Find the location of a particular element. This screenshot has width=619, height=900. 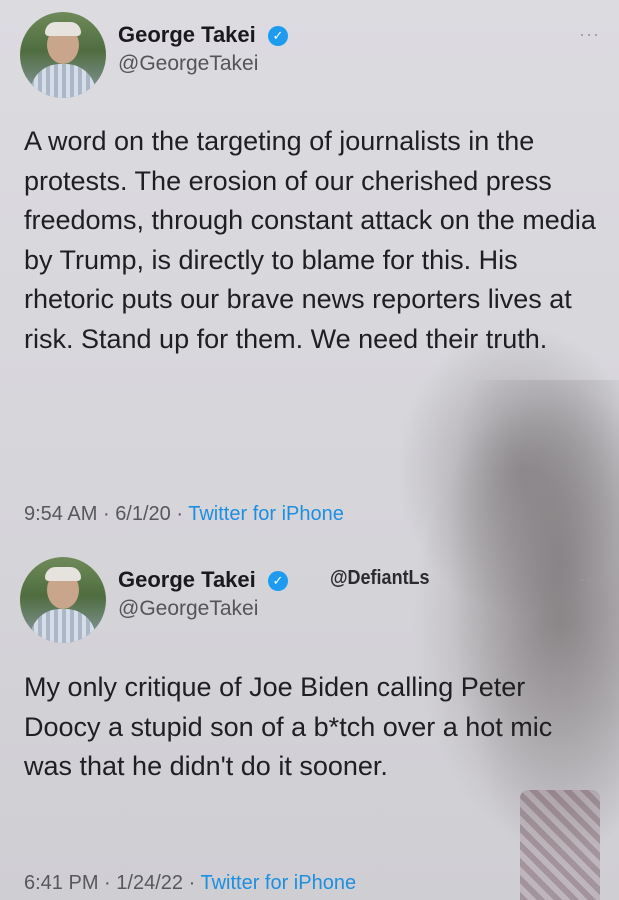

tweet-header: George Takei ✓ @GeorgeTakei ··· is located at coordinates (310, 55).